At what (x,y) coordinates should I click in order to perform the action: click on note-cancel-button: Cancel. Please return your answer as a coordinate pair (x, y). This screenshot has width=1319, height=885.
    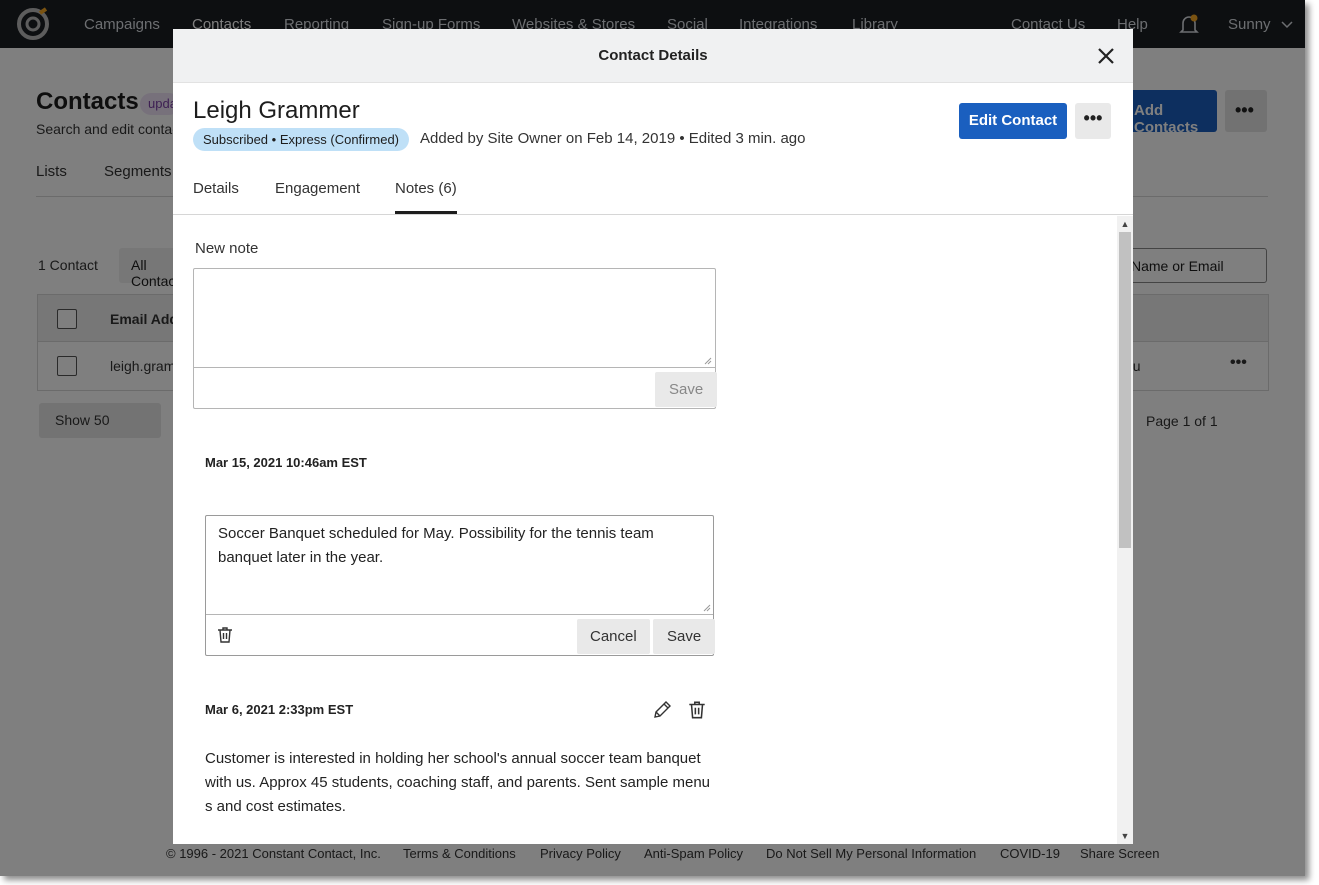
    Looking at the image, I should click on (613, 636).